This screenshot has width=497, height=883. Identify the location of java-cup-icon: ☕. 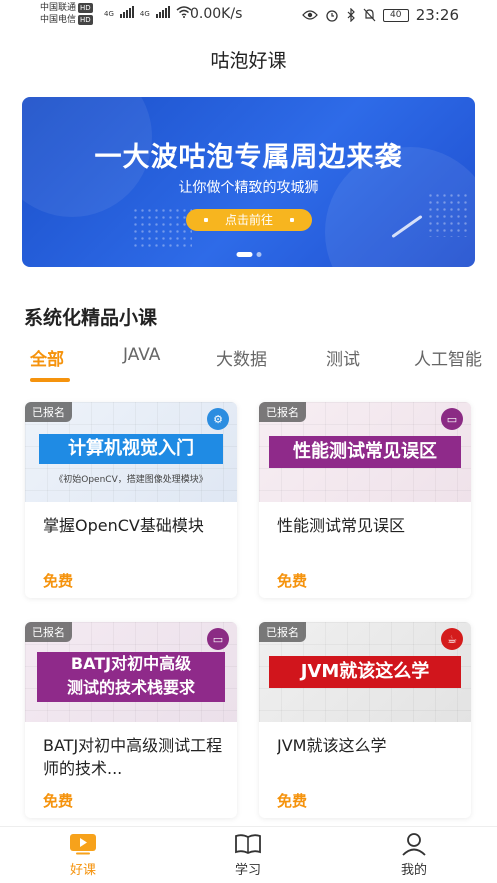
(452, 639).